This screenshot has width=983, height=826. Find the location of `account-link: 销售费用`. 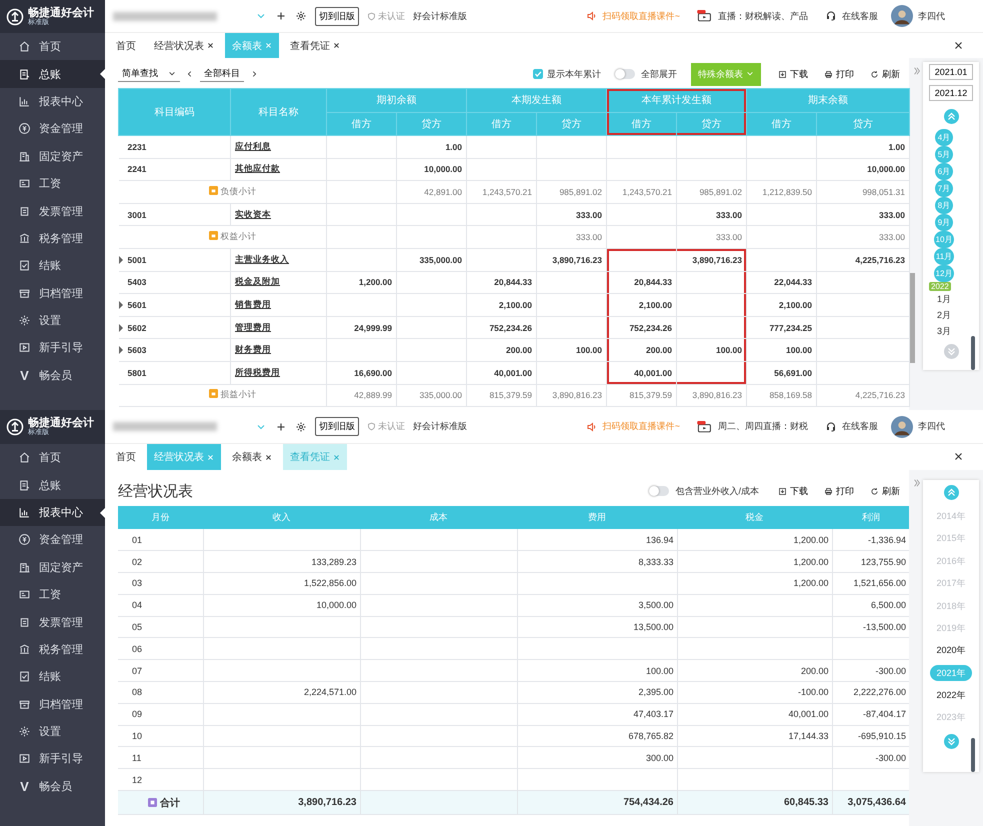

account-link: 销售费用 is located at coordinates (253, 303).